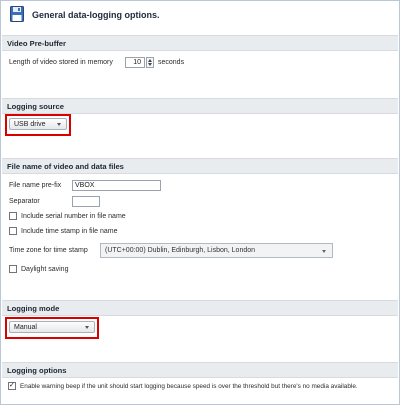  What do you see at coordinates (24, 201) in the screenshot?
I see `separator-label: Separator` at bounding box center [24, 201].